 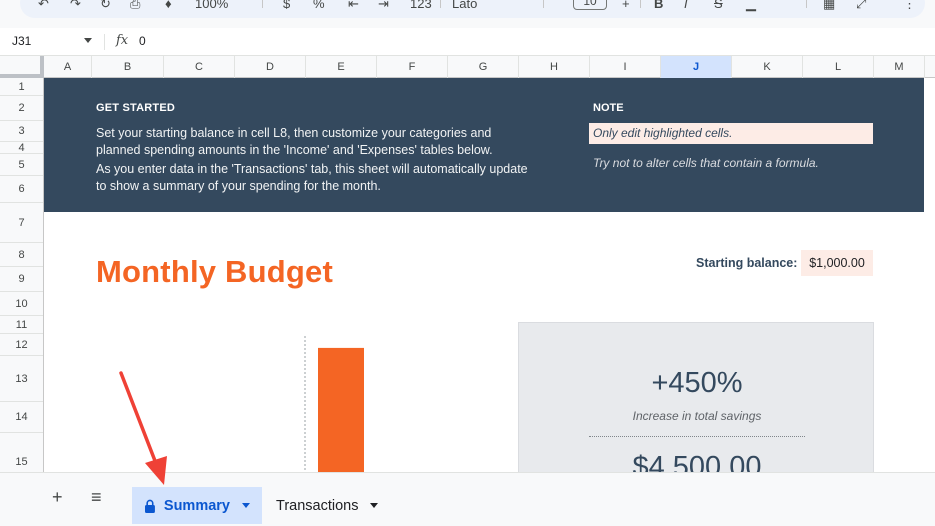 What do you see at coordinates (96, 497) in the screenshot?
I see `all-sheets-menu-button: ≡` at bounding box center [96, 497].